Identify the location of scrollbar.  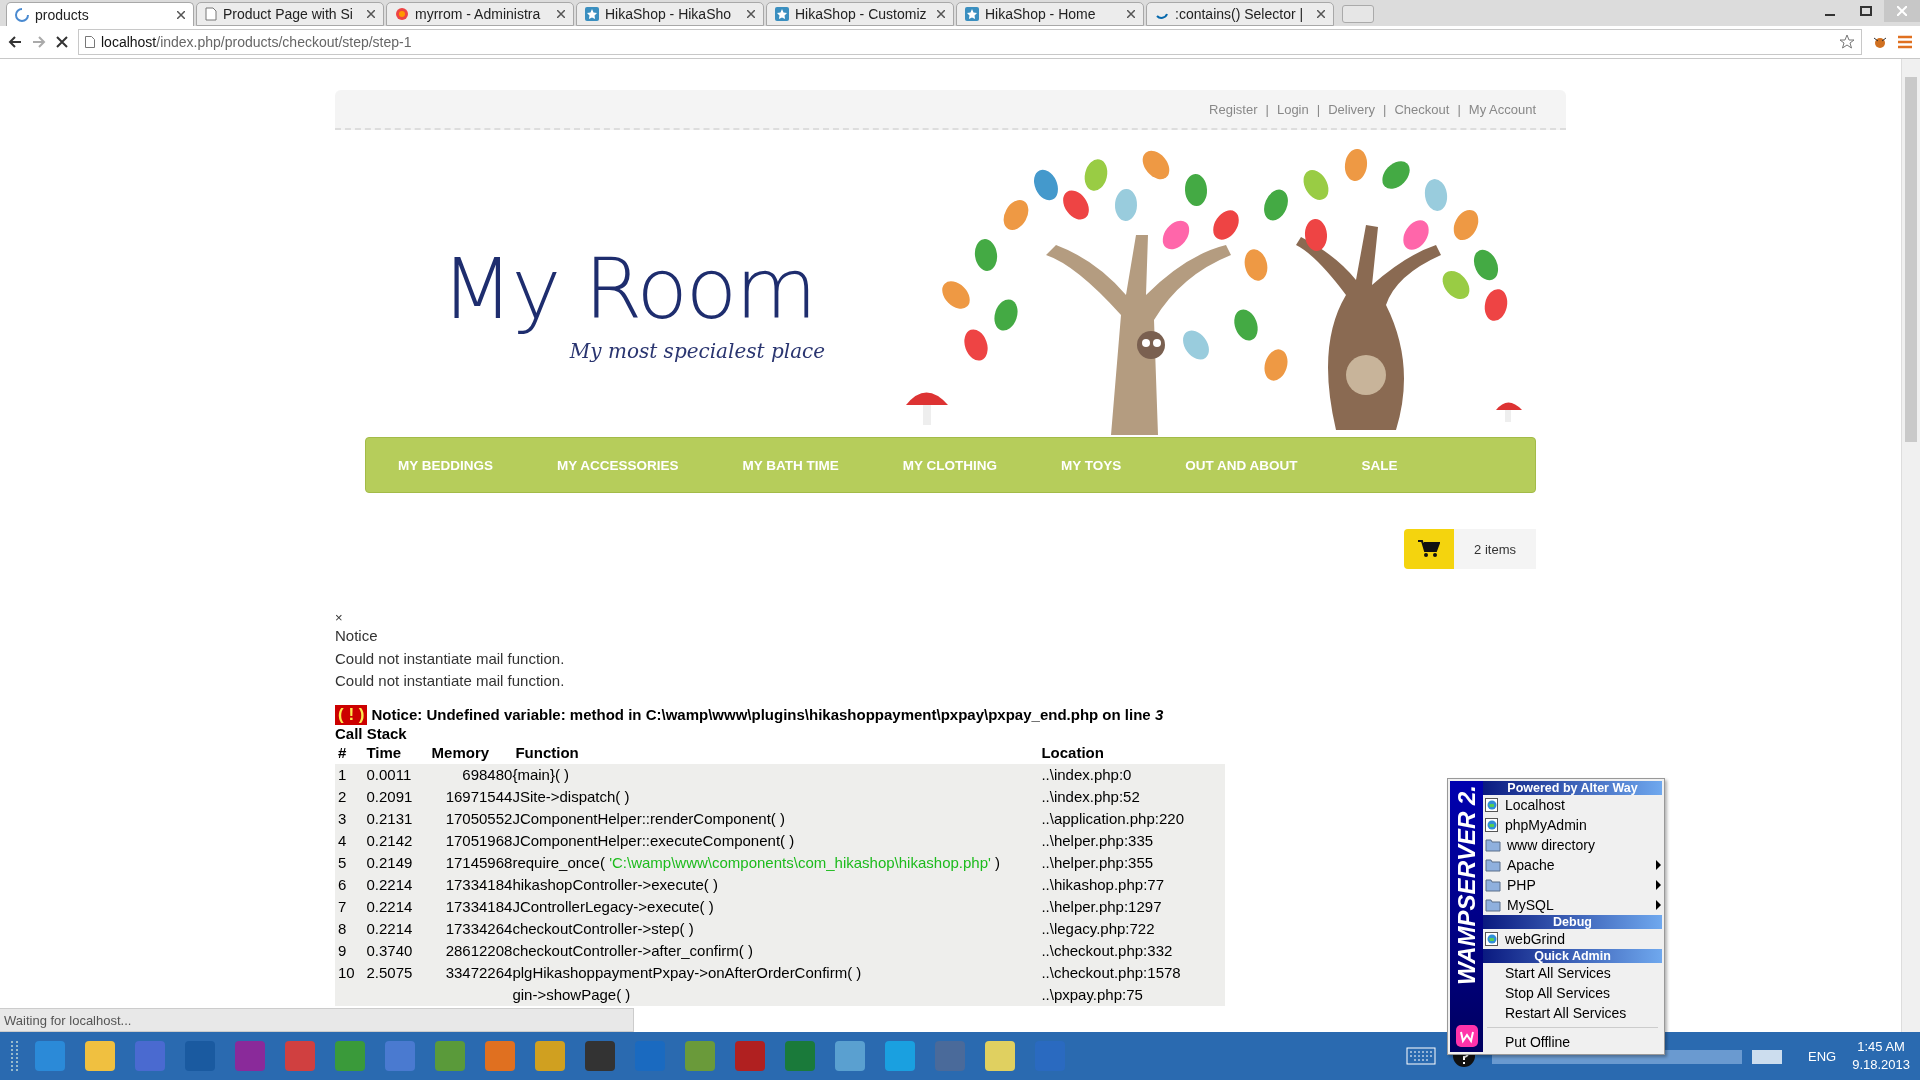
(1910, 545).